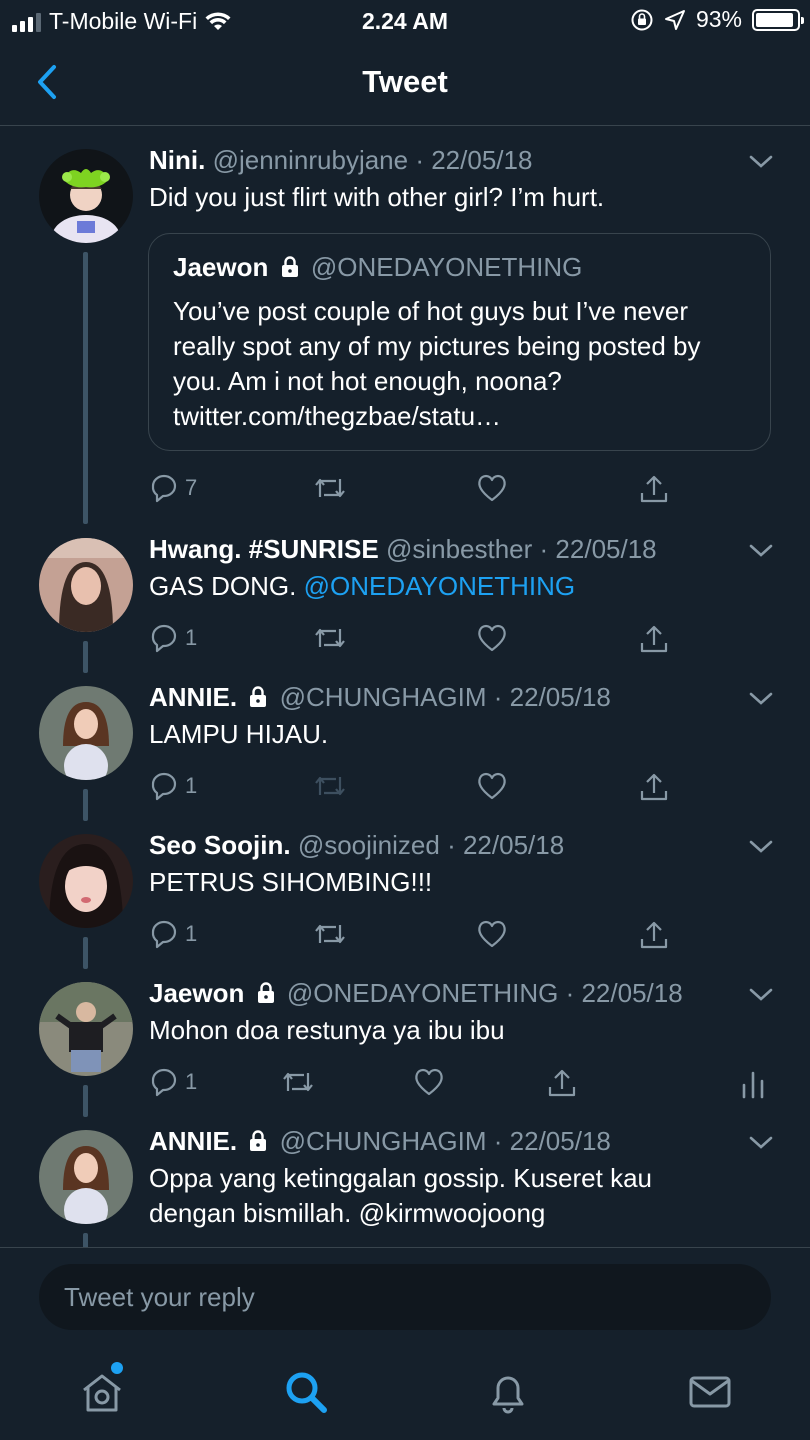  I want to click on display-name: Hwang. #SUNRISE, so click(264, 549).